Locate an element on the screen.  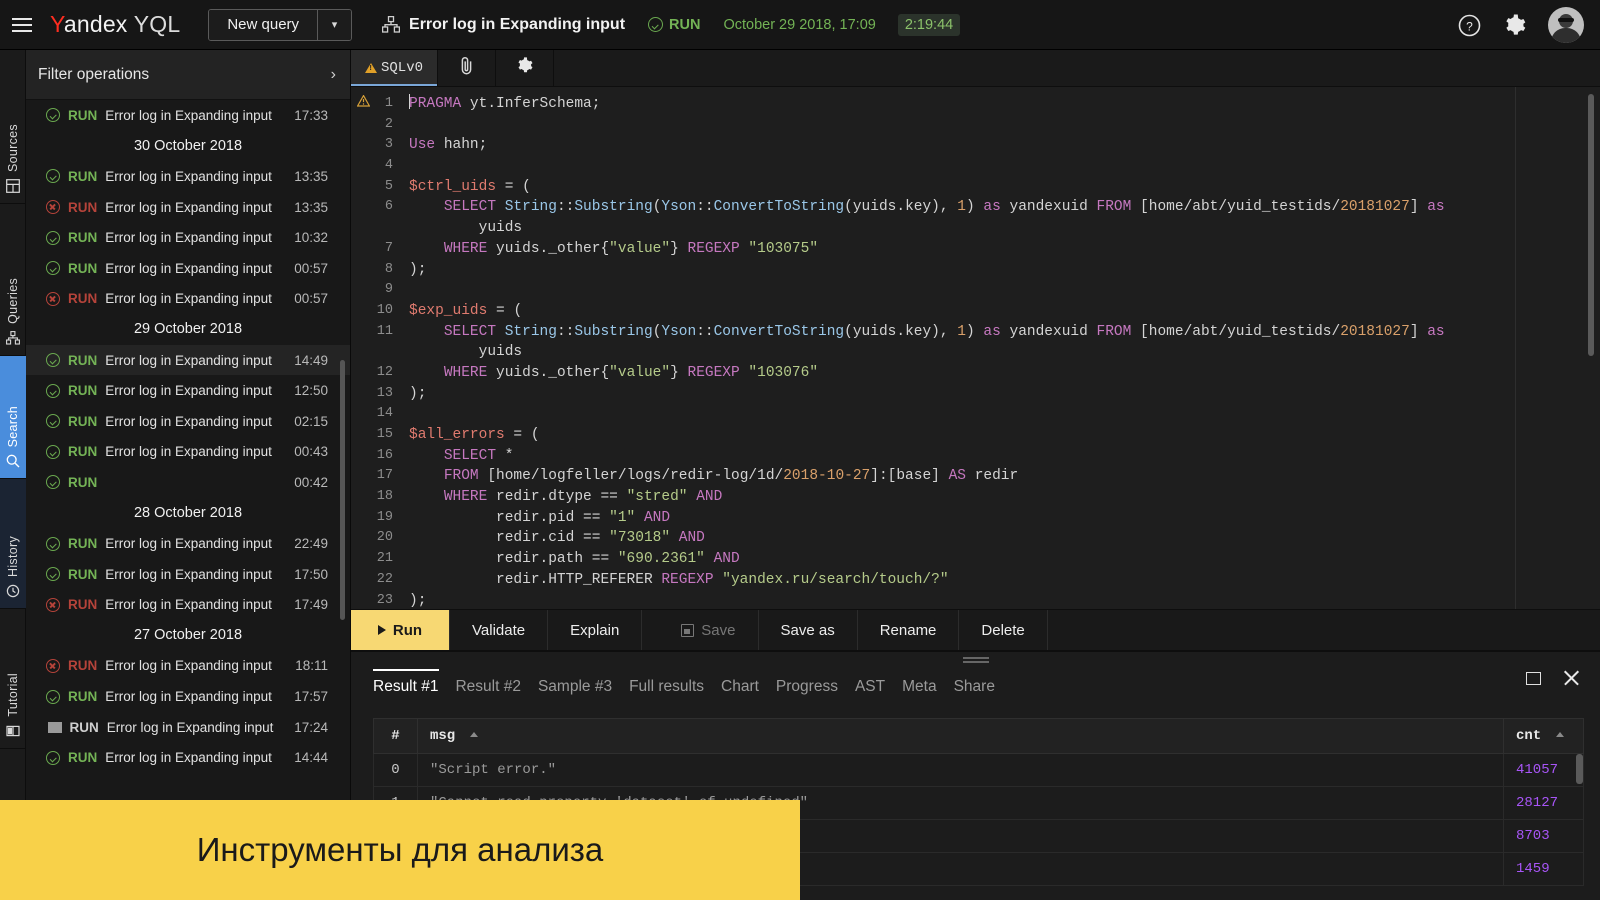
list-item-time: 00:42 is located at coordinates (311, 482).